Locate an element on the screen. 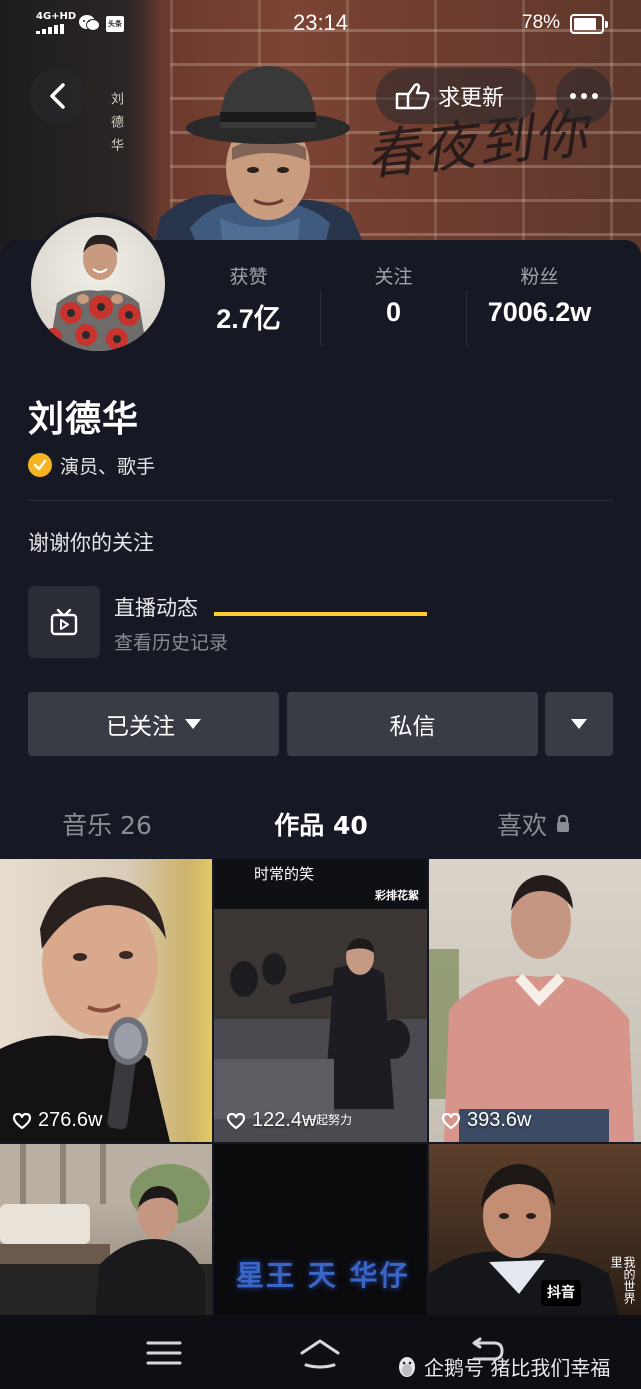 This screenshot has height=1389, width=641. action-buttons: 已关注 私信 is located at coordinates (320, 724).